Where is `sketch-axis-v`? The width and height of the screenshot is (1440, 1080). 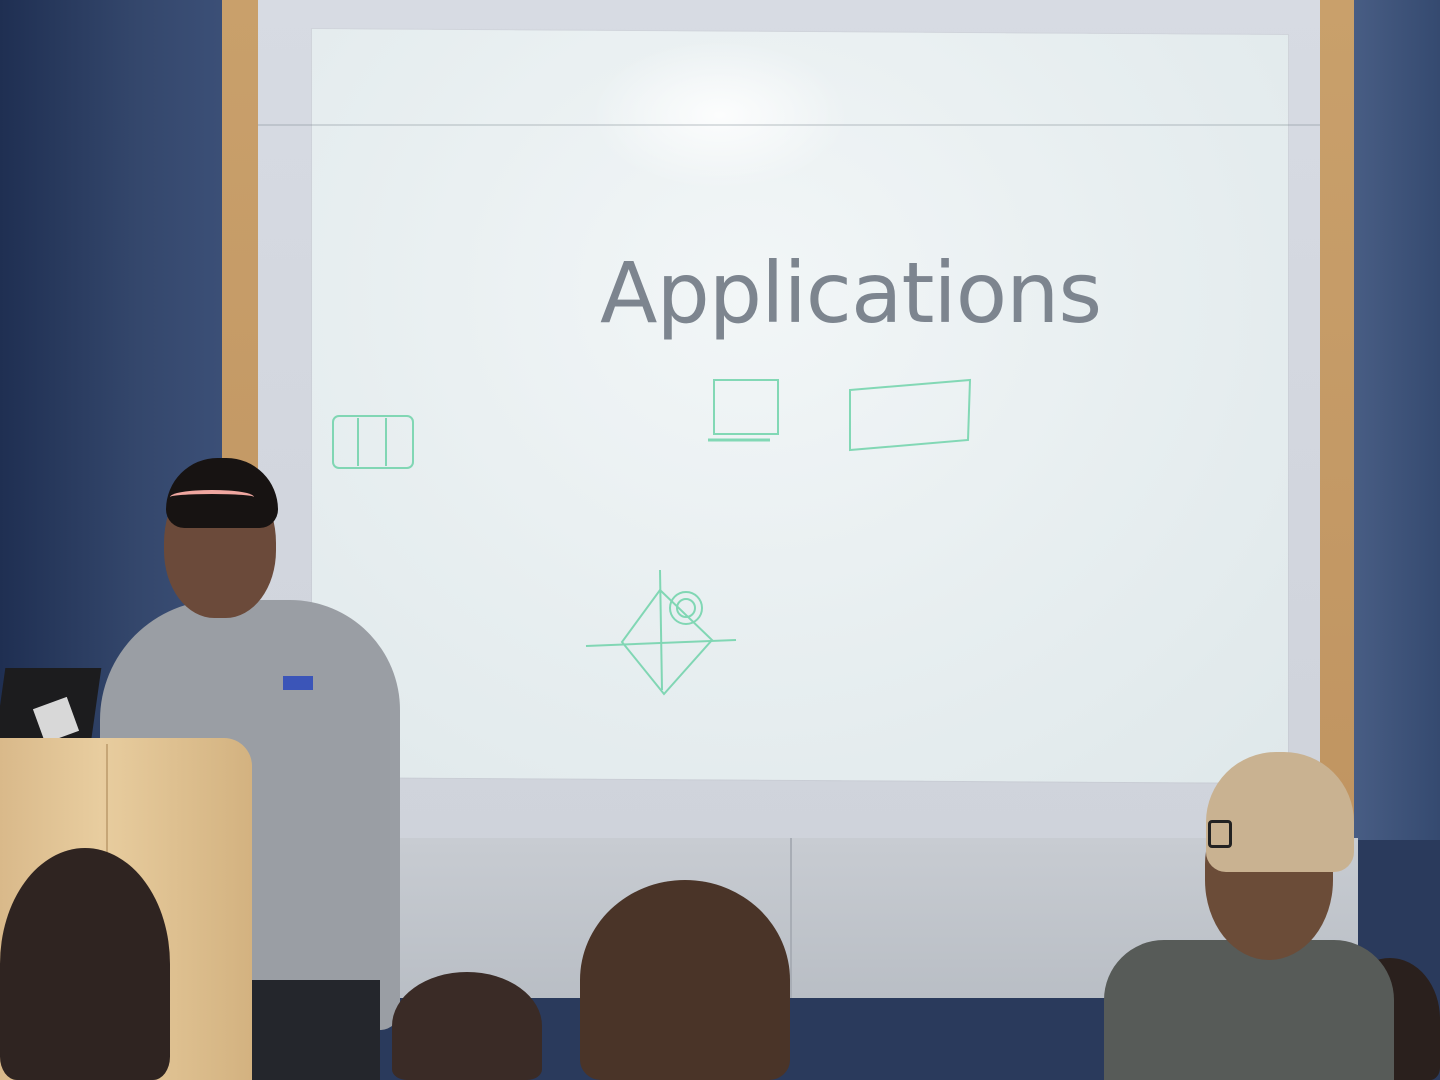
sketch-axis-v is located at coordinates (661, 630).